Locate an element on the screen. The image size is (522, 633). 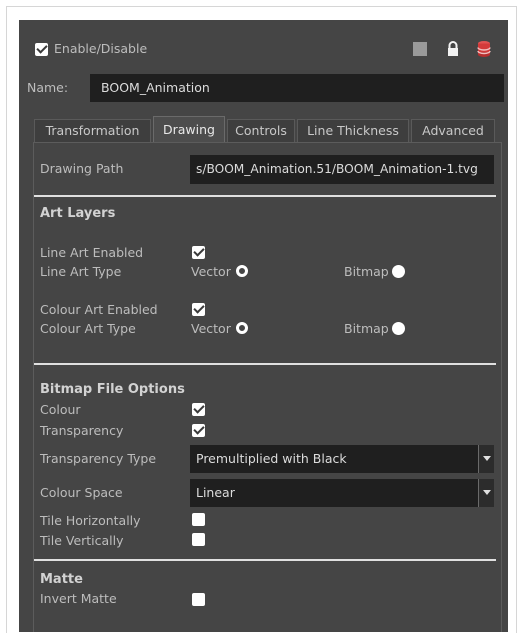
matte-heading: Matte is located at coordinates (61, 579).